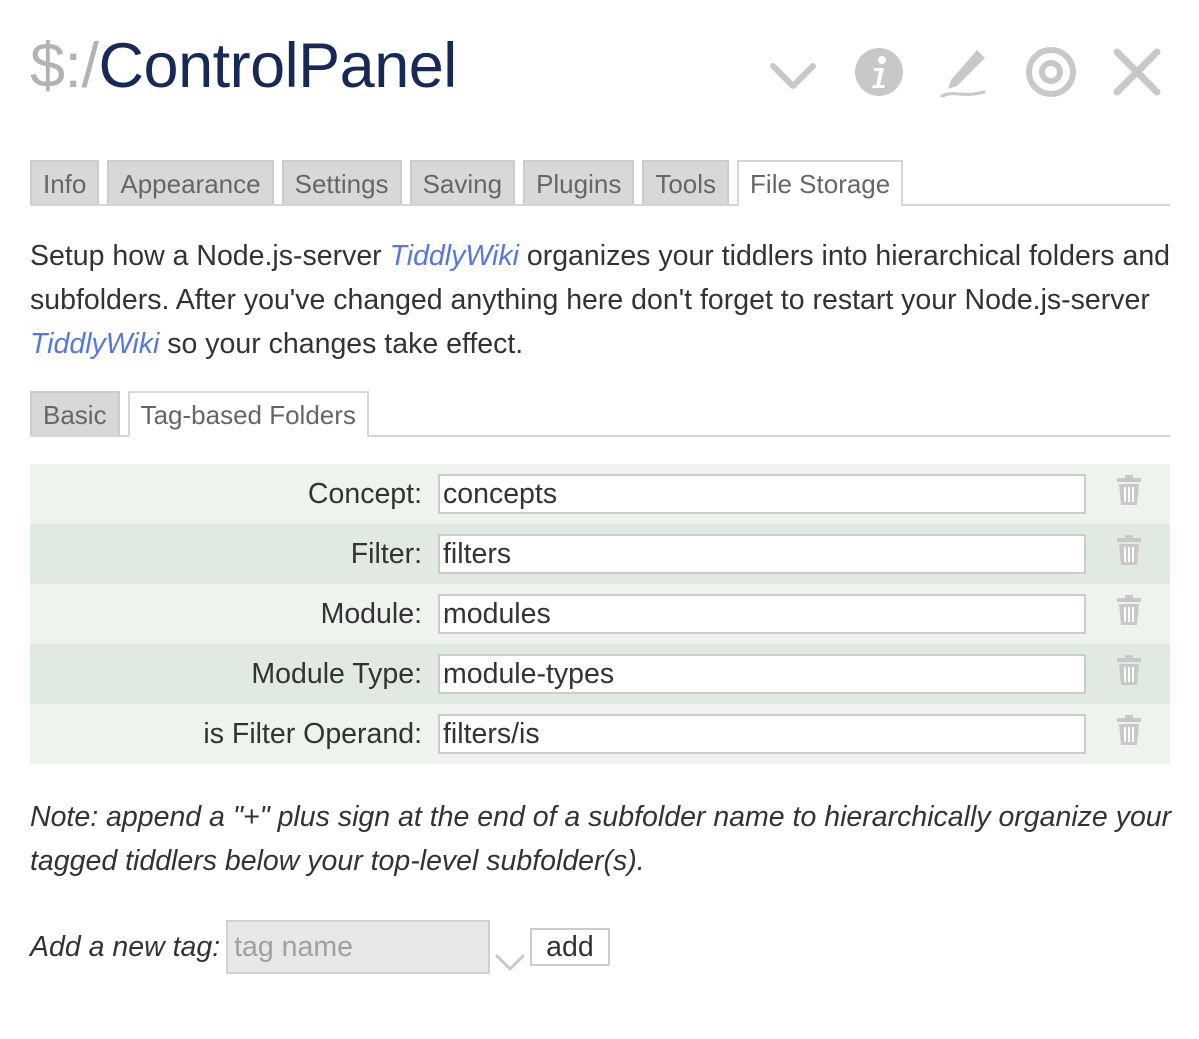 The height and width of the screenshot is (1039, 1199). What do you see at coordinates (462, 182) in the screenshot?
I see `tab-saving: Saving` at bounding box center [462, 182].